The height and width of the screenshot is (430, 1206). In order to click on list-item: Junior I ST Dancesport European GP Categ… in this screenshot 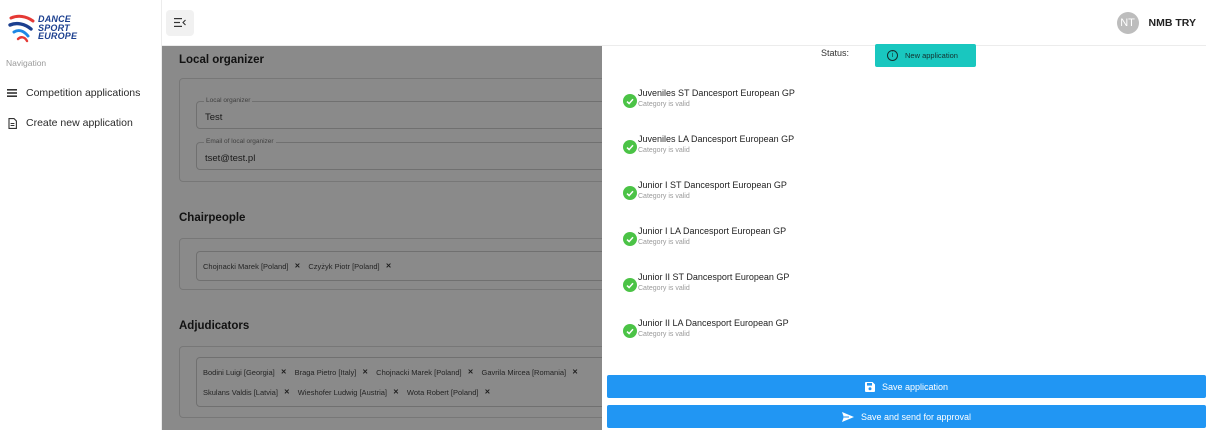, I will do `click(873, 201)`.